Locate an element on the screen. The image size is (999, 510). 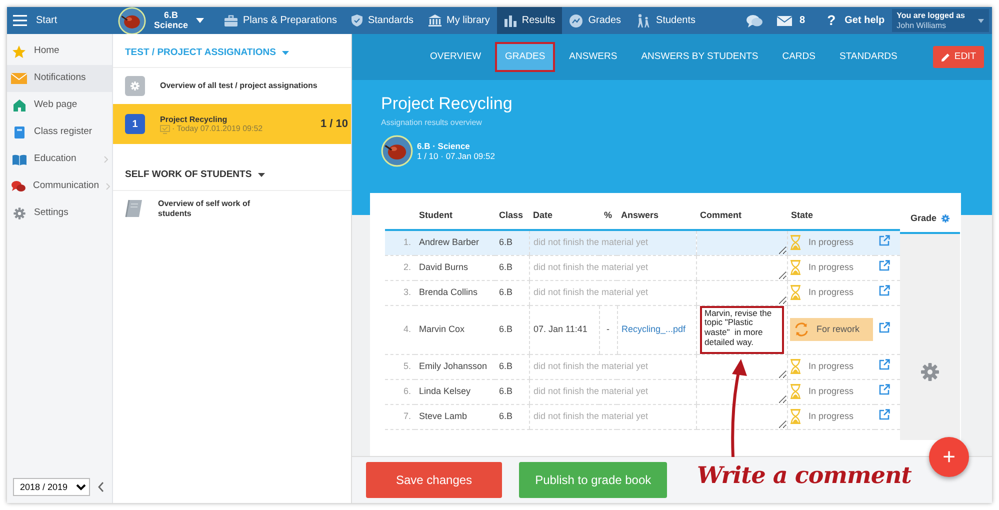
nav-tab: Standards is located at coordinates (382, 20).